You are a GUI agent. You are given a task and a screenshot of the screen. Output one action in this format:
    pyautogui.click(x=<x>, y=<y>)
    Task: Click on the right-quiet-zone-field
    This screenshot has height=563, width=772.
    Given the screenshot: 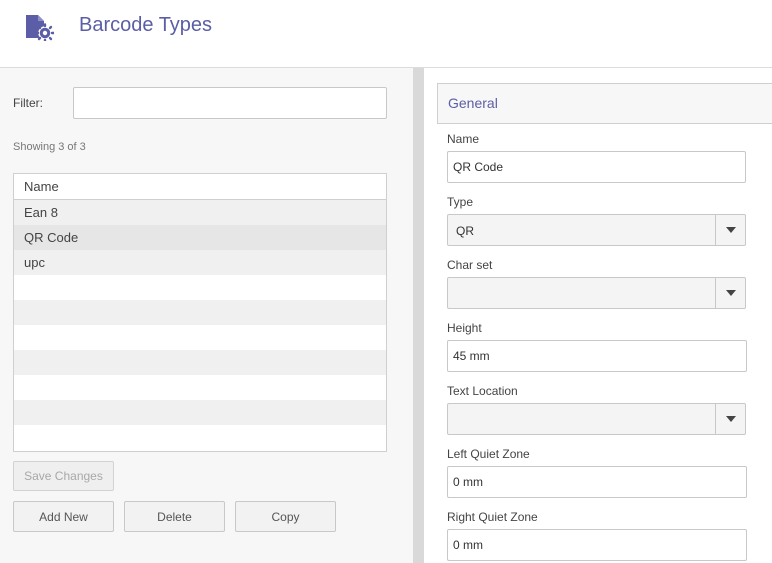 What is the action you would take?
    pyautogui.click(x=597, y=545)
    